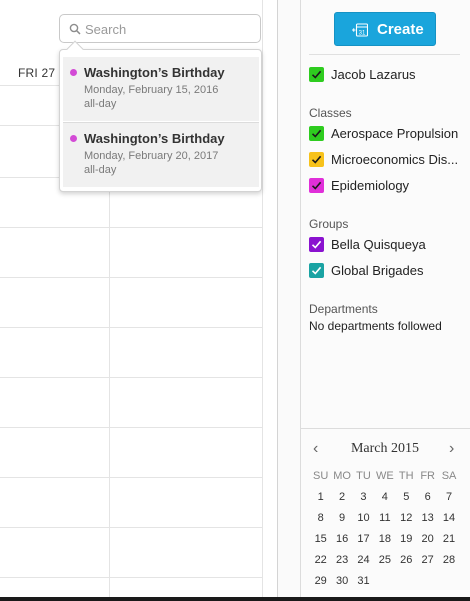  I want to click on search-box, so click(160, 28).